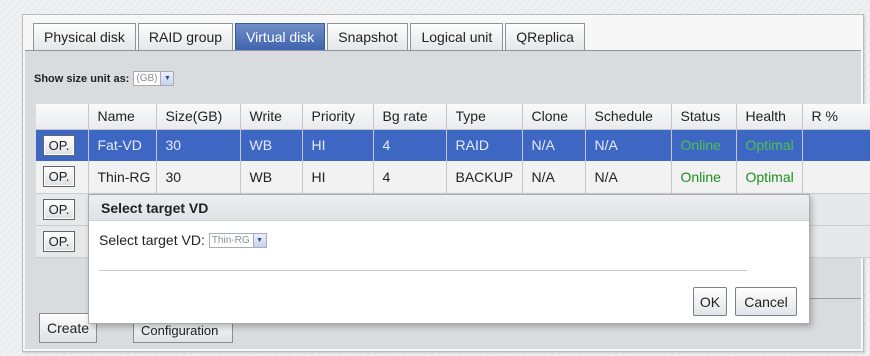  I want to click on col-header-r-pct: R %, so click(836, 117).